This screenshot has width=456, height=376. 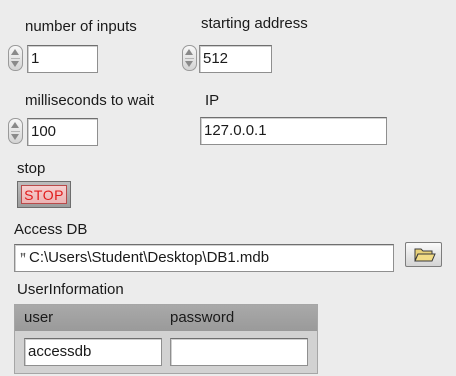 What do you see at coordinates (212, 100) in the screenshot?
I see `ip-label: IP` at bounding box center [212, 100].